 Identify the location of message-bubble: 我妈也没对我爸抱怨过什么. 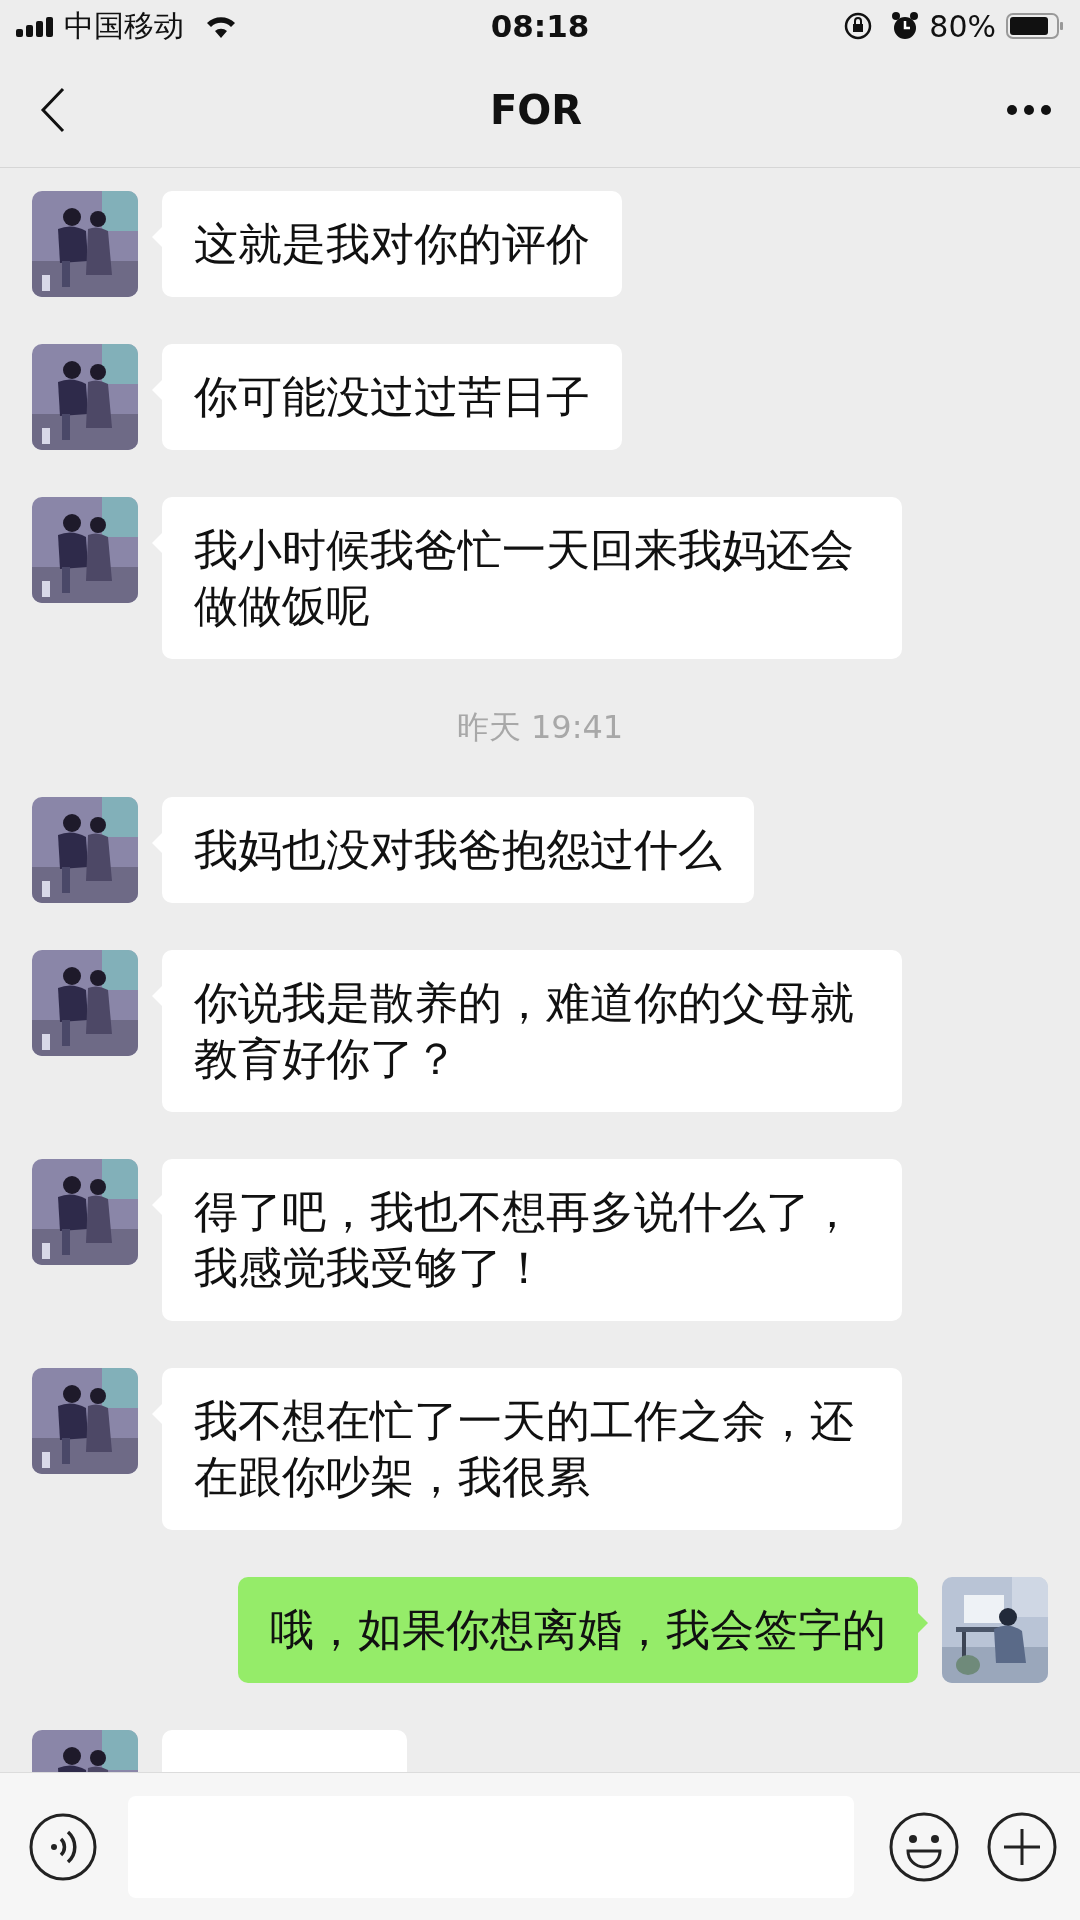
(458, 850).